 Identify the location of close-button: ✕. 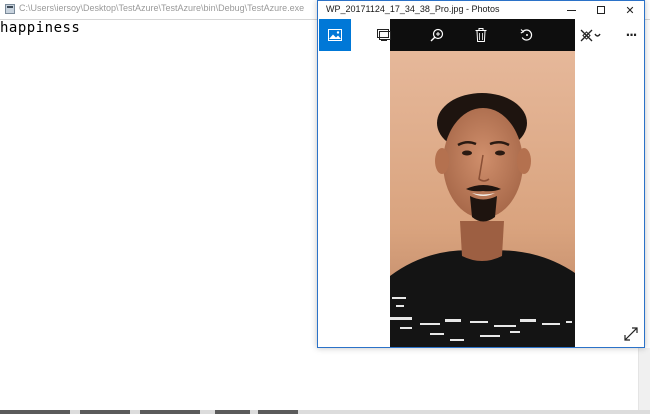
(630, 10).